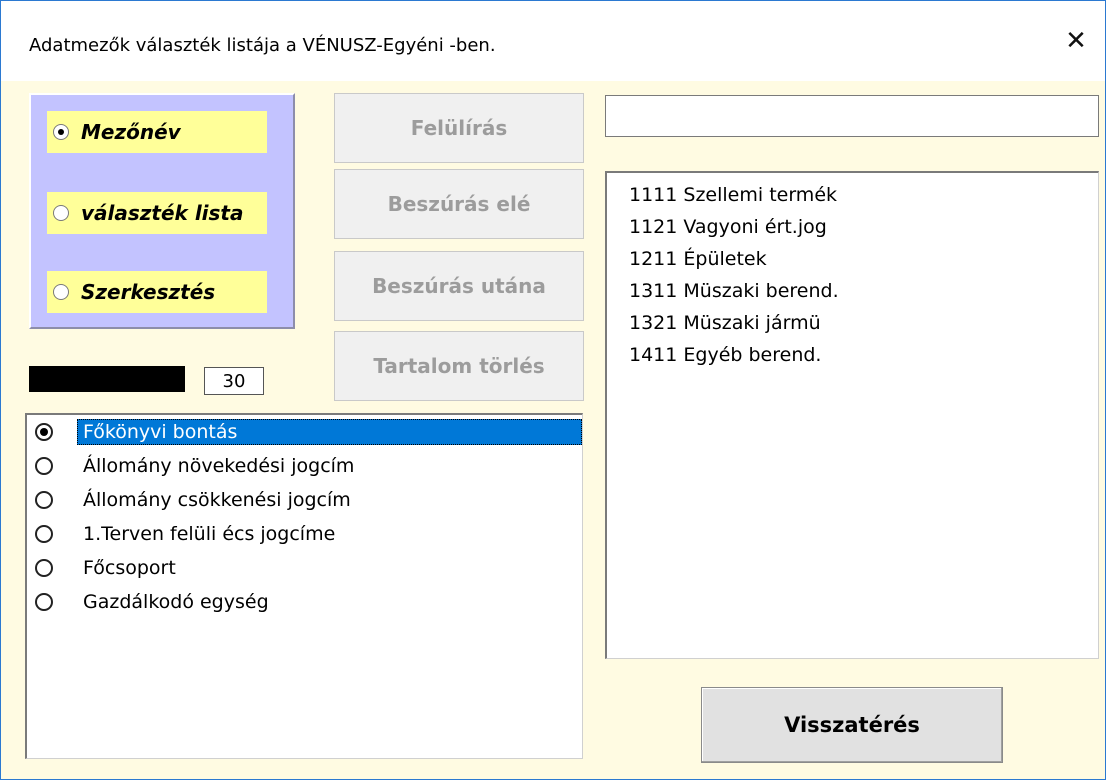  What do you see at coordinates (107, 379) in the screenshot?
I see `progress-bar` at bounding box center [107, 379].